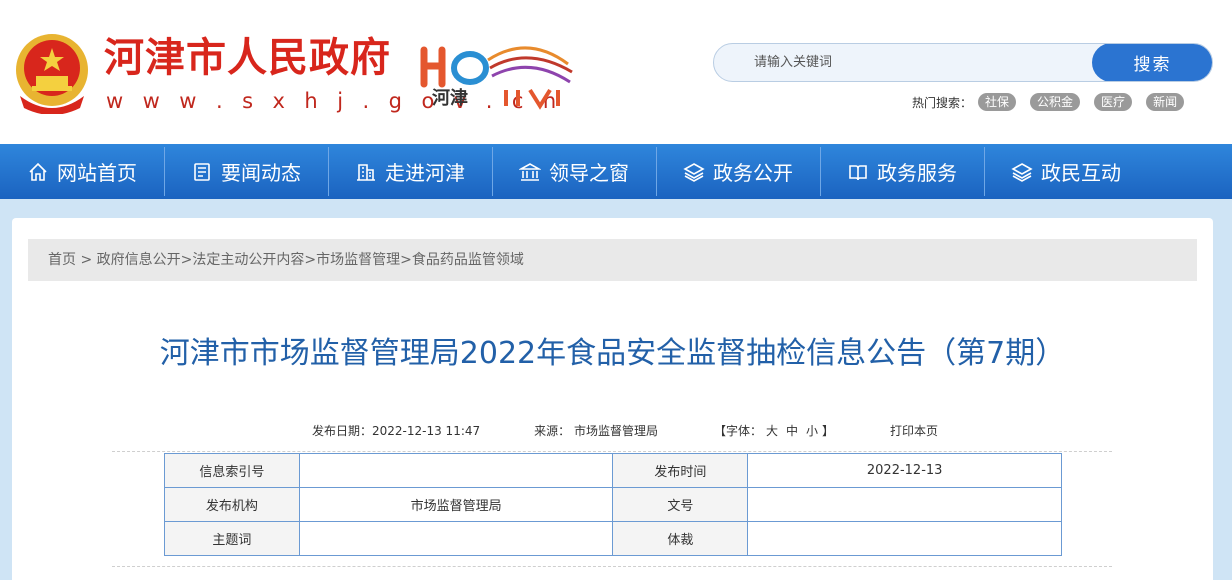 The width and height of the screenshot is (1232, 580). I want to click on publish-time-value: 2022-12-13, so click(904, 470).